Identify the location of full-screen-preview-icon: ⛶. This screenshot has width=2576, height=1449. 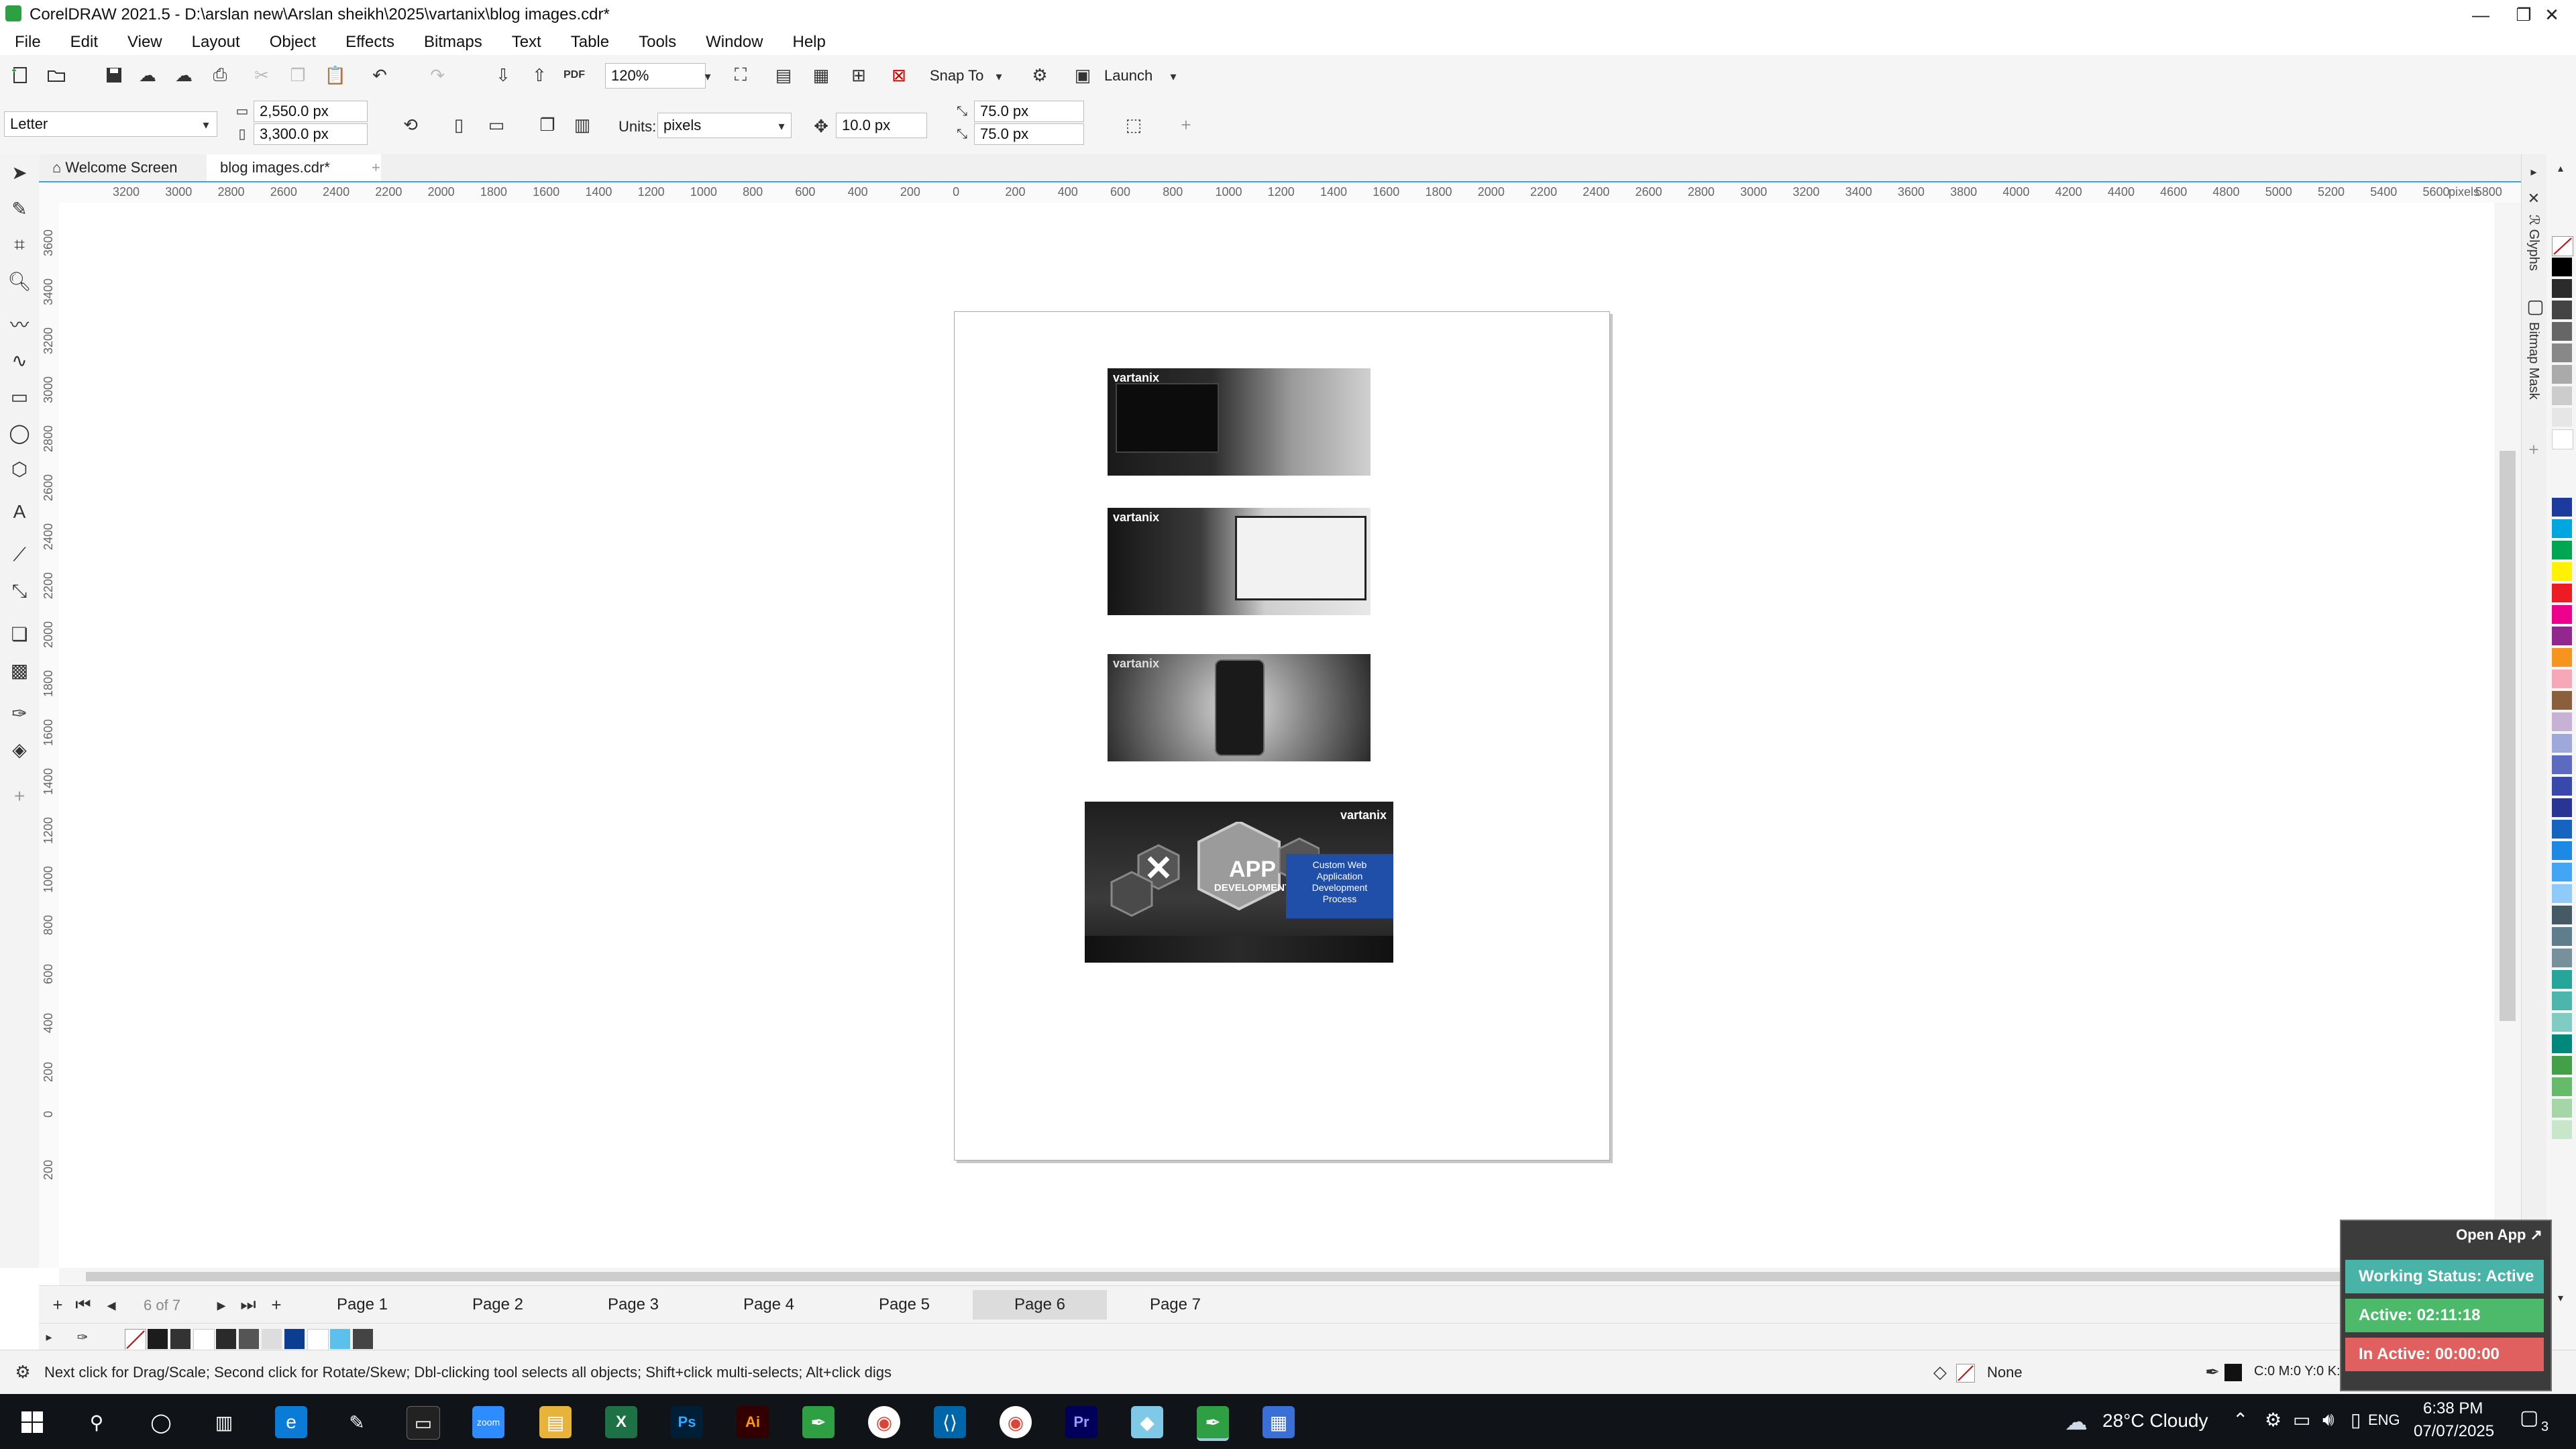
(740, 75).